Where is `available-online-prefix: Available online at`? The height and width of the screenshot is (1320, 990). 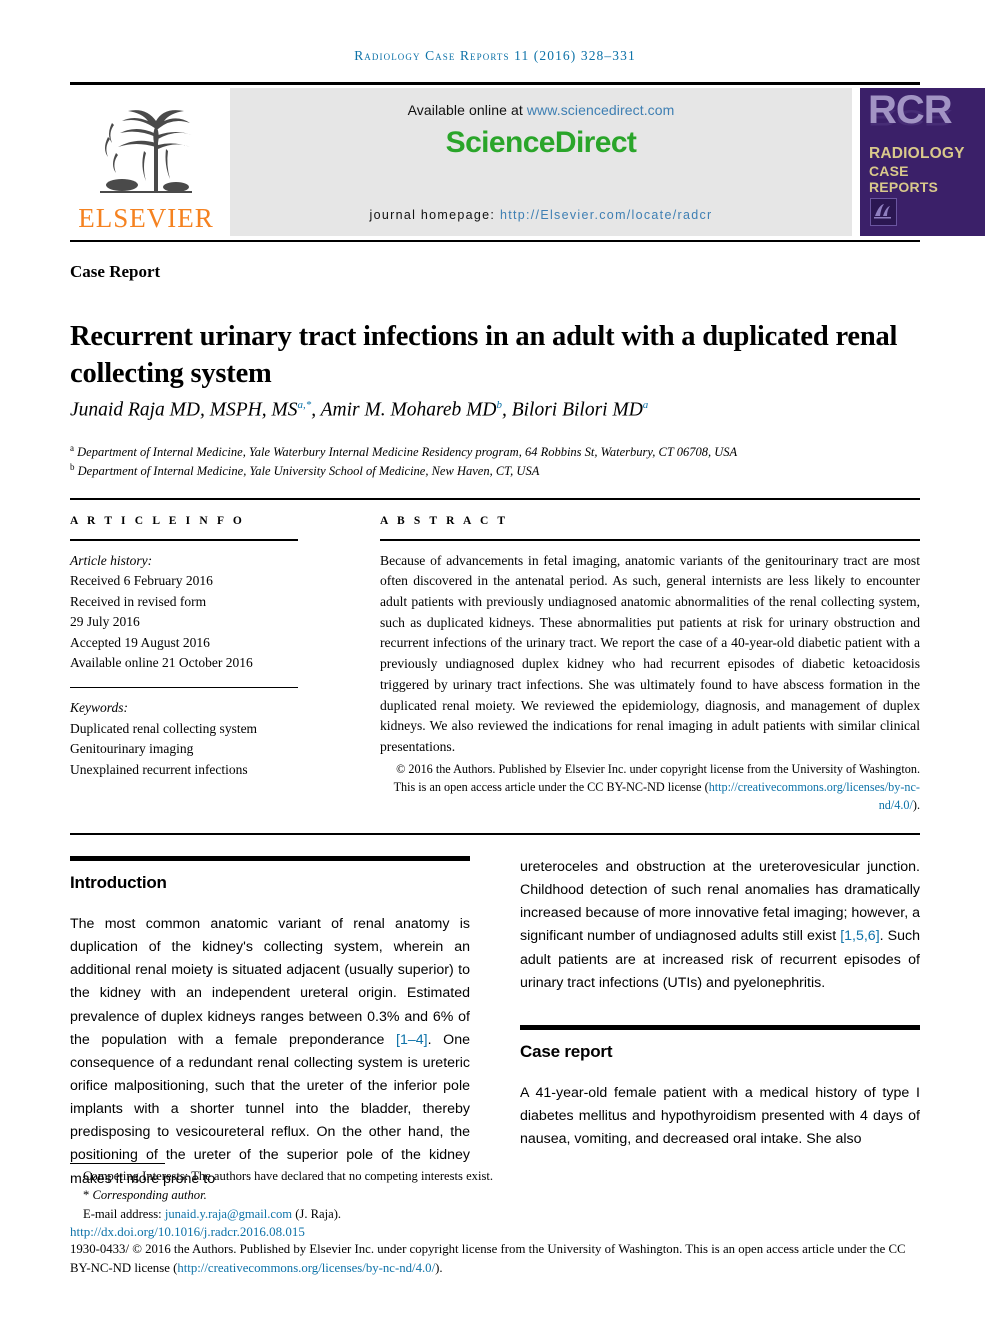
available-online-prefix: Available online at is located at coordinates (467, 110).